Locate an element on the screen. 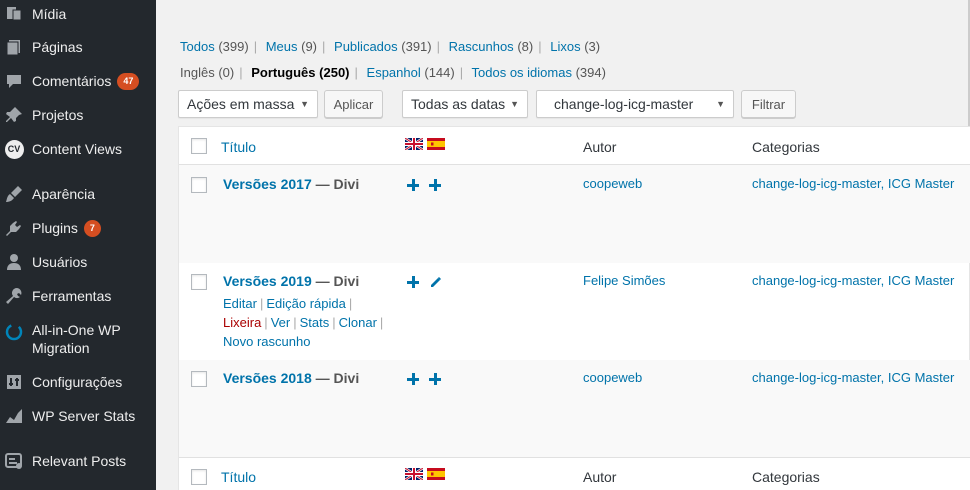 This screenshot has width=970, height=490. sidebar-item-label: Plugins is located at coordinates (55, 228).